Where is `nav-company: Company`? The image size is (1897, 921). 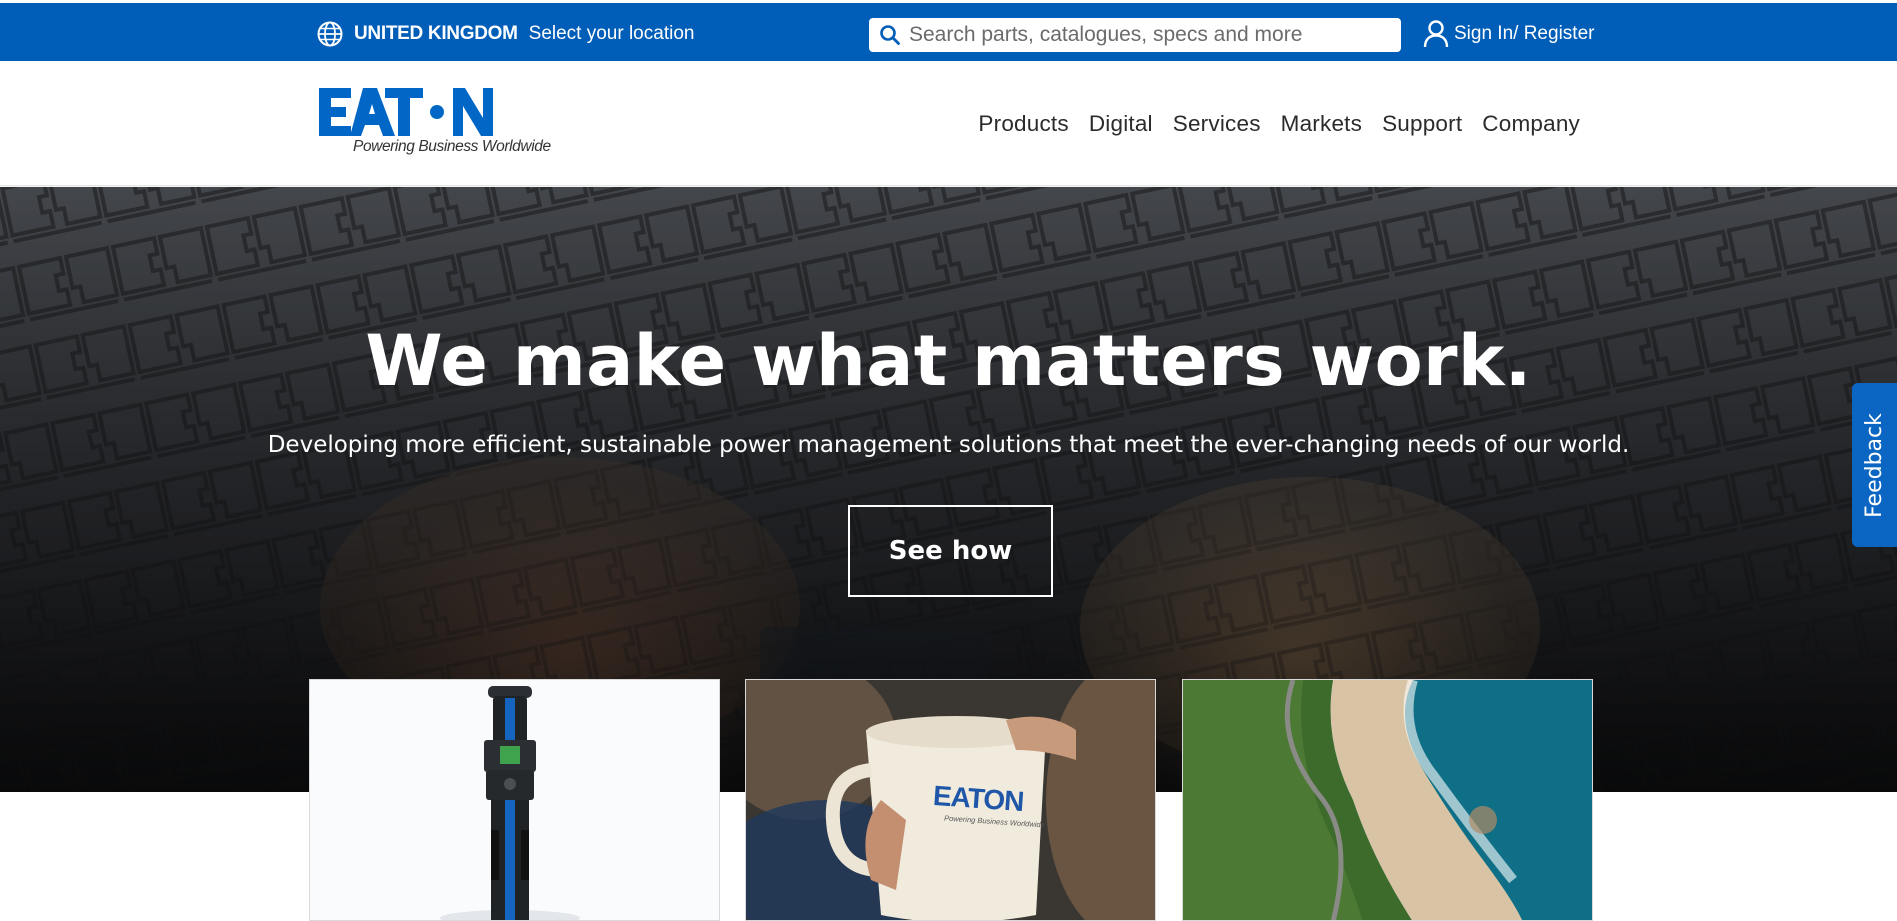
nav-company: Company is located at coordinates (1531, 124).